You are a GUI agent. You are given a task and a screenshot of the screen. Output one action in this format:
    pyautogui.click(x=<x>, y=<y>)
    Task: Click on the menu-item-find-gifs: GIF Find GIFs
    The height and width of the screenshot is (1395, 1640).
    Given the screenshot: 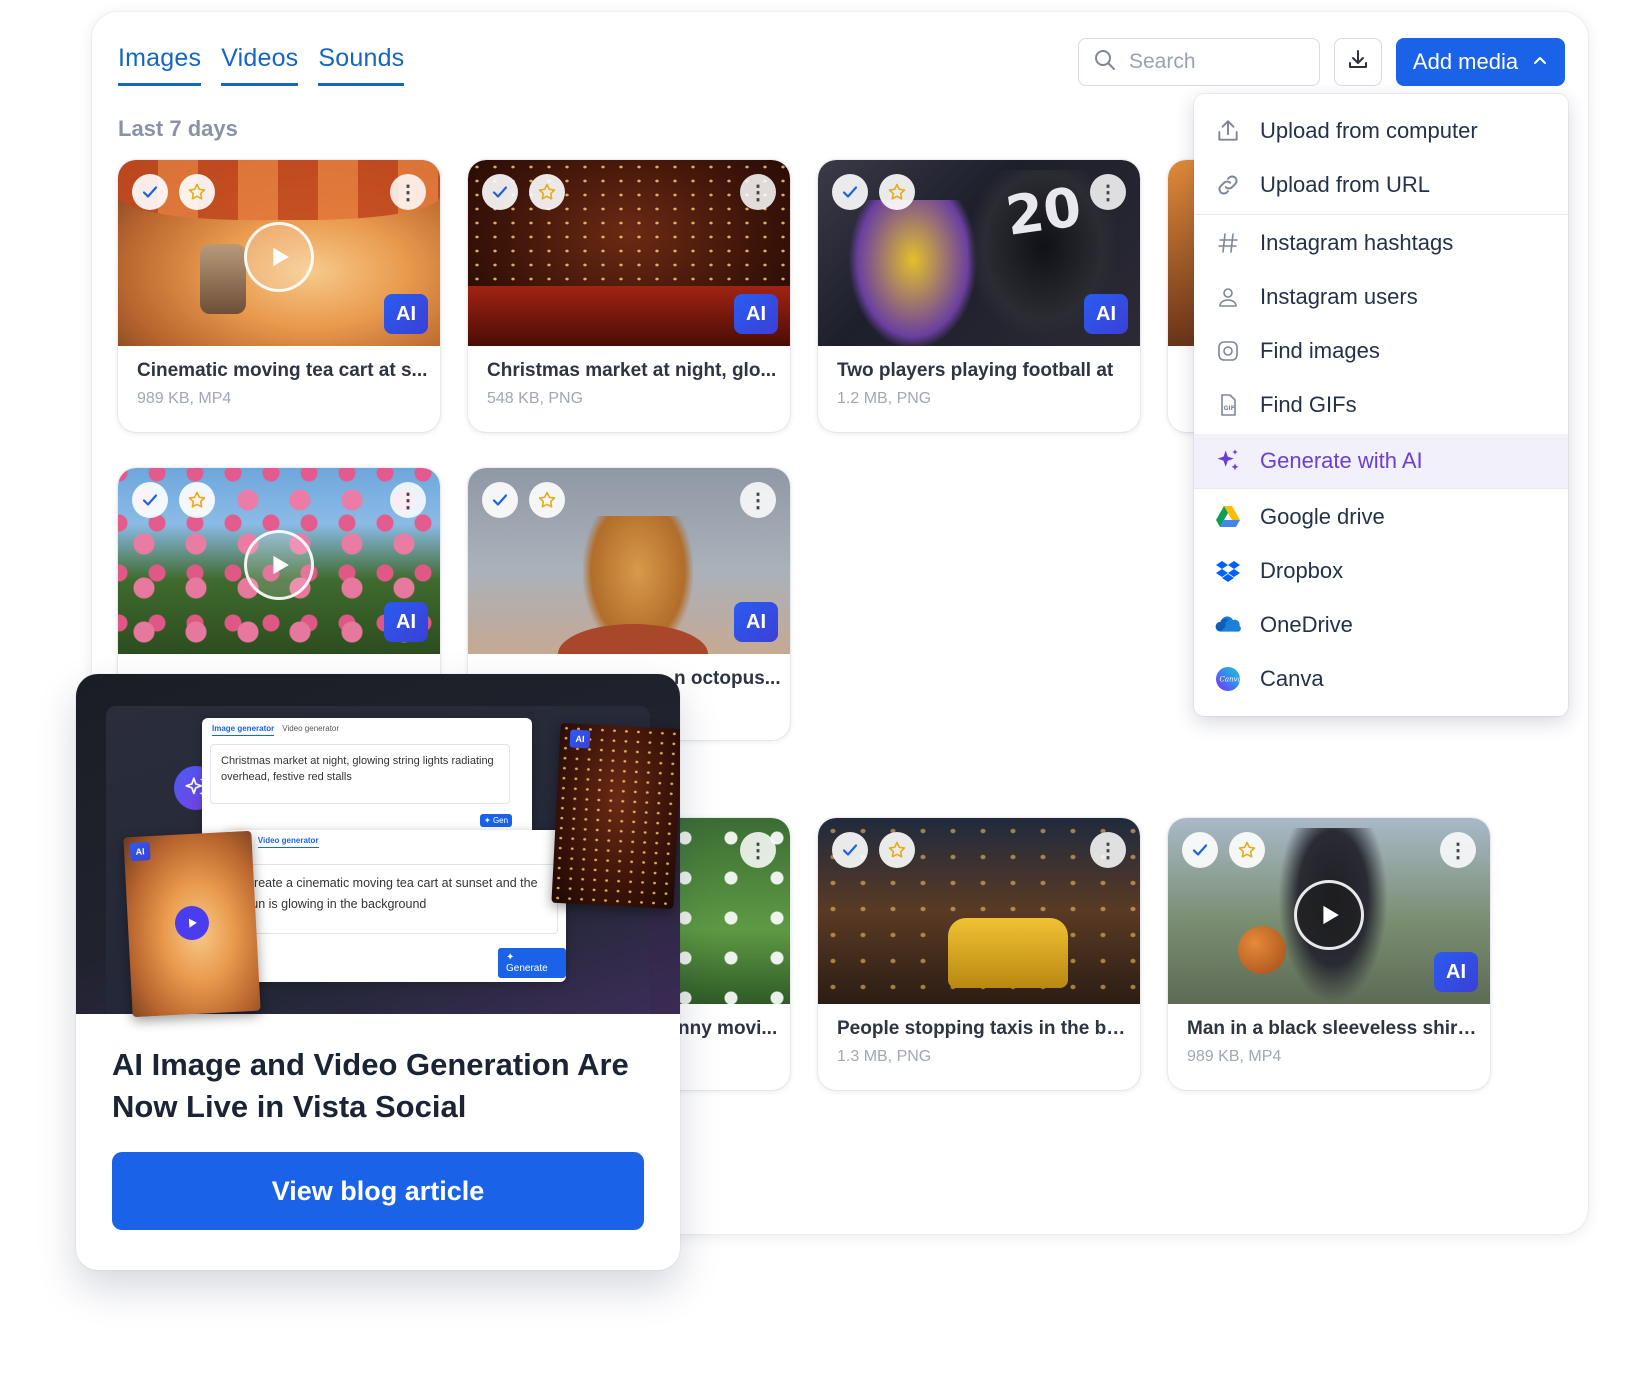 What is the action you would take?
    pyautogui.click(x=1381, y=405)
    